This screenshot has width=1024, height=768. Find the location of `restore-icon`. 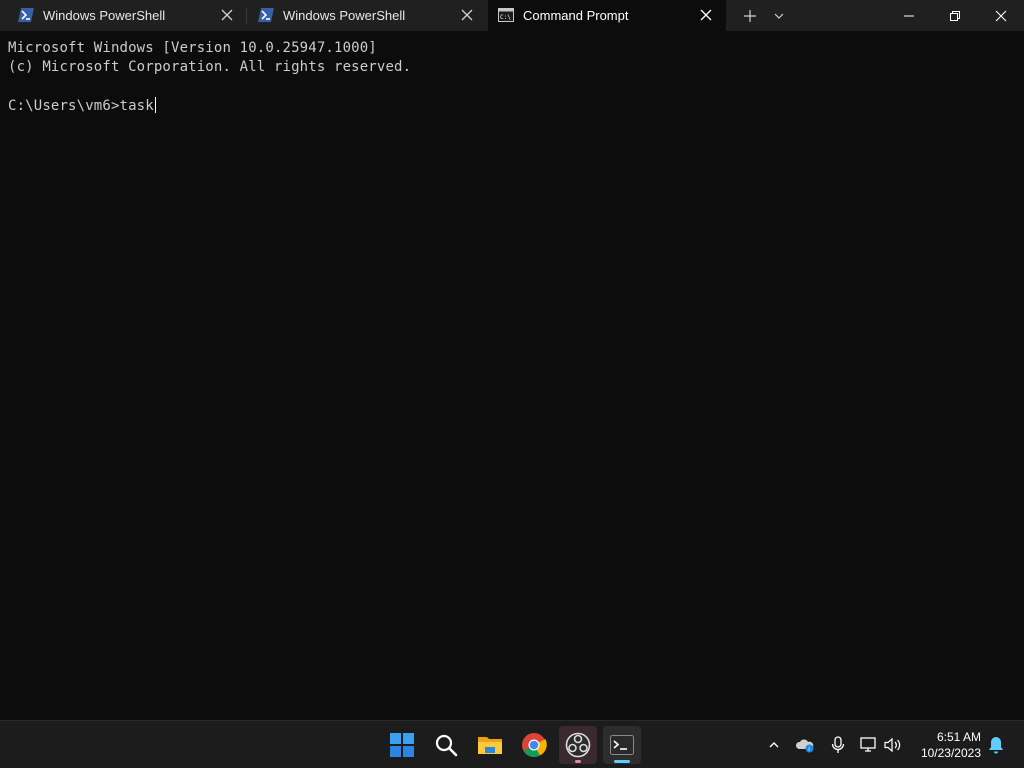

restore-icon is located at coordinates (955, 15).